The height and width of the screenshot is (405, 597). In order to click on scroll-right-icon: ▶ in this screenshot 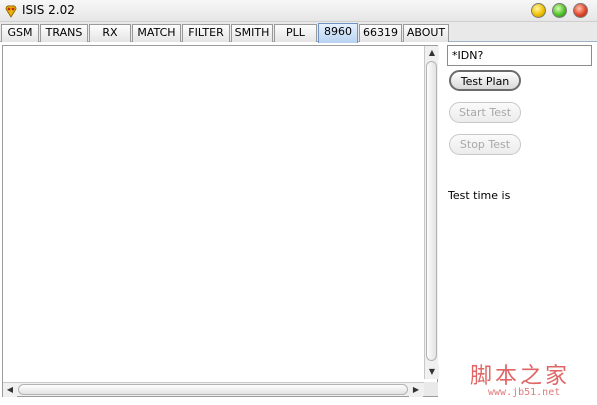, I will do `click(416, 390)`.